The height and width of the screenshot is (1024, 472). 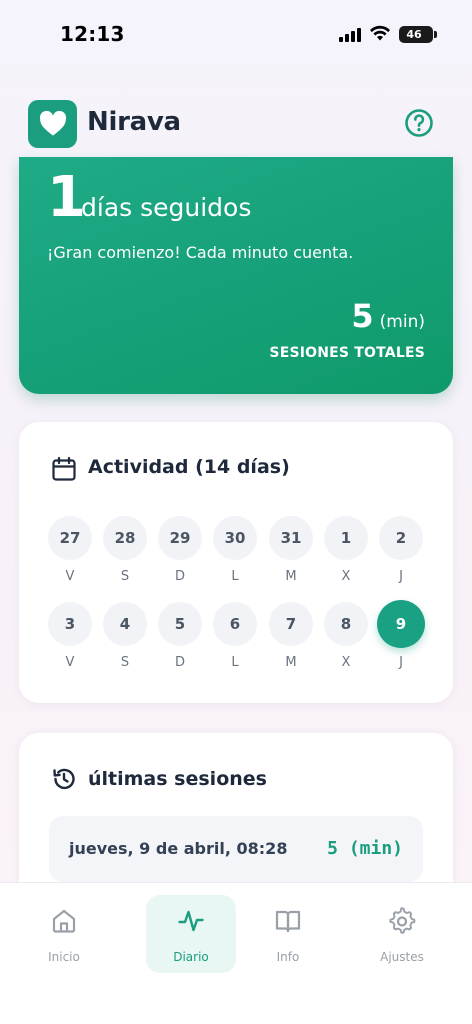 I want to click on status-time: 12:13, so click(x=92, y=34).